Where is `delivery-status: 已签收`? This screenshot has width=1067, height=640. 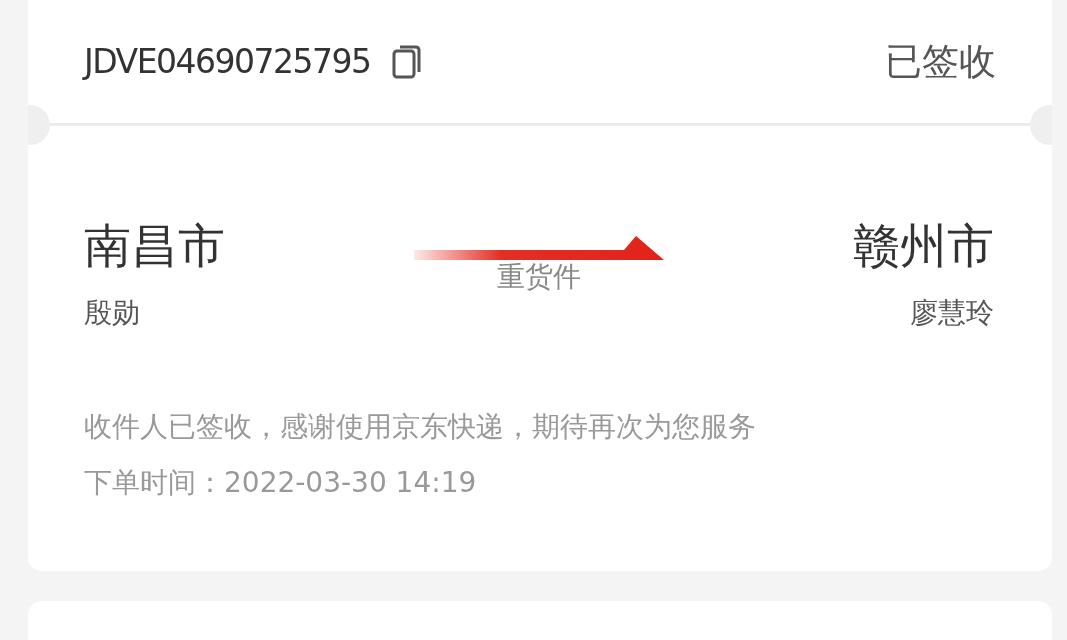 delivery-status: 已签收 is located at coordinates (940, 61).